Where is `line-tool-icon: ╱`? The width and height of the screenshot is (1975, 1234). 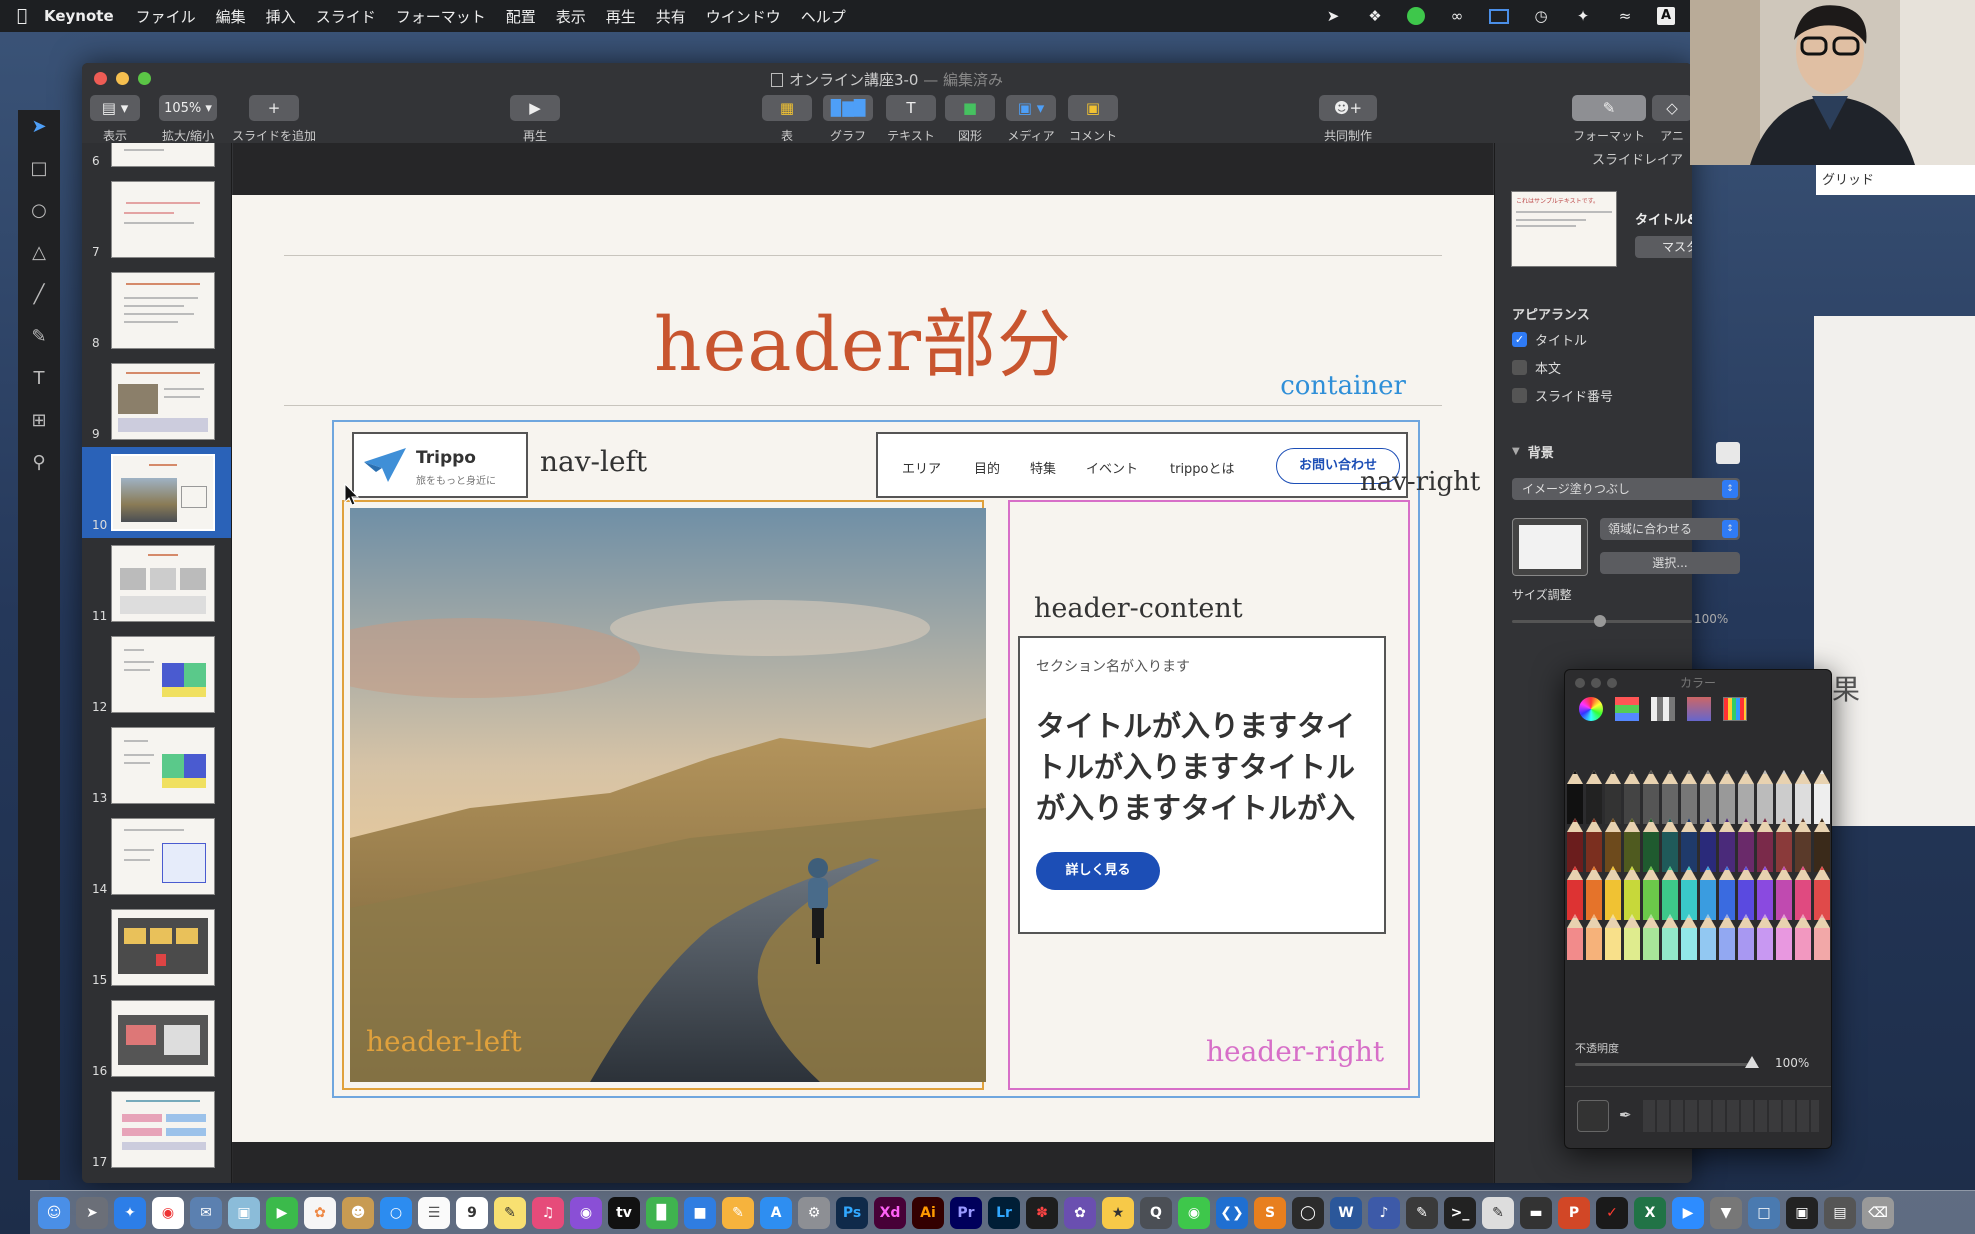
line-tool-icon: ╱ is located at coordinates (39, 294).